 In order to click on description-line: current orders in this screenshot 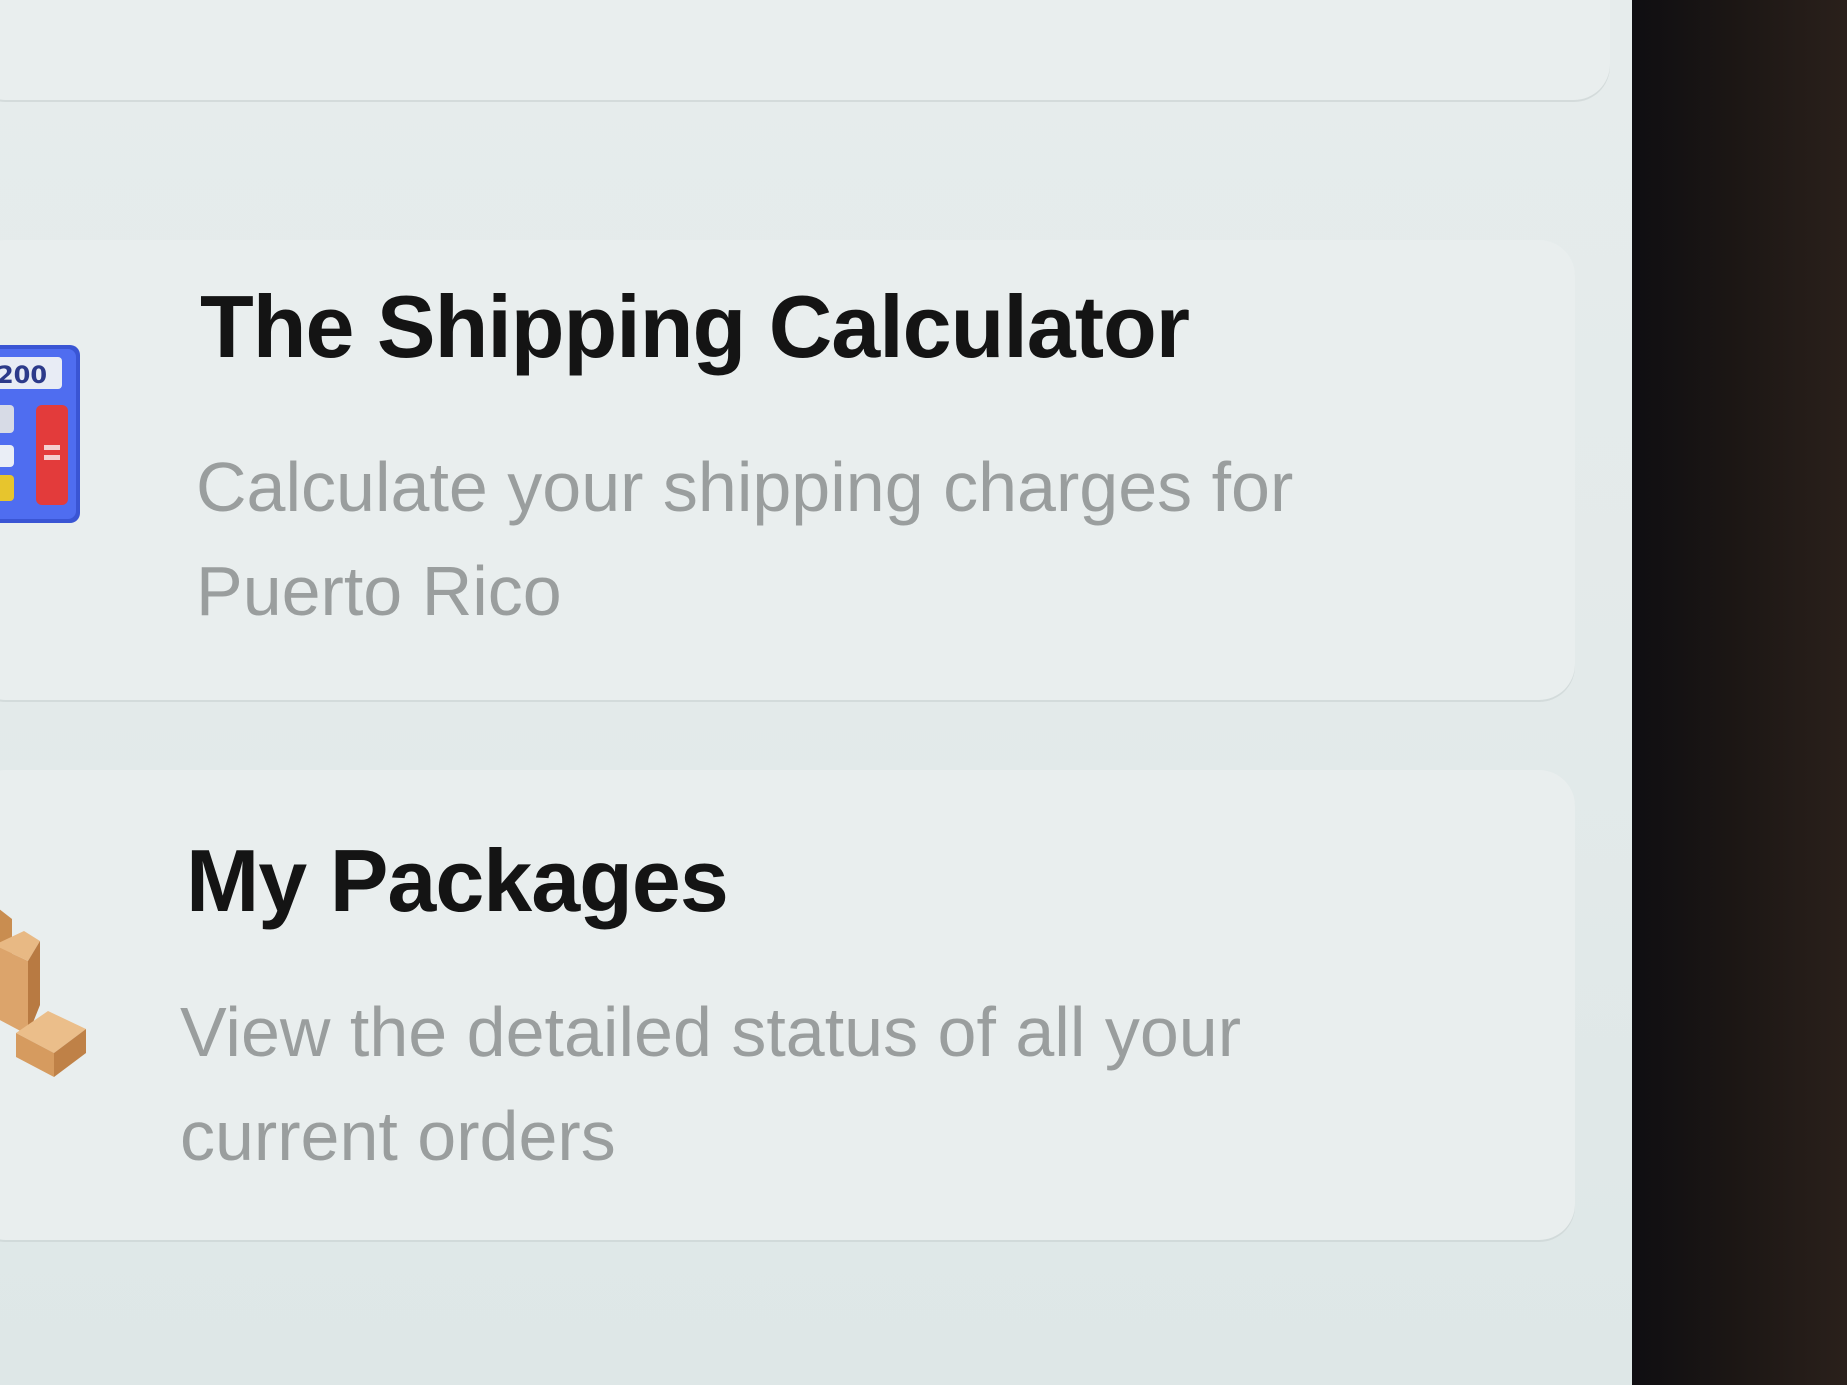, I will do `click(398, 1136)`.